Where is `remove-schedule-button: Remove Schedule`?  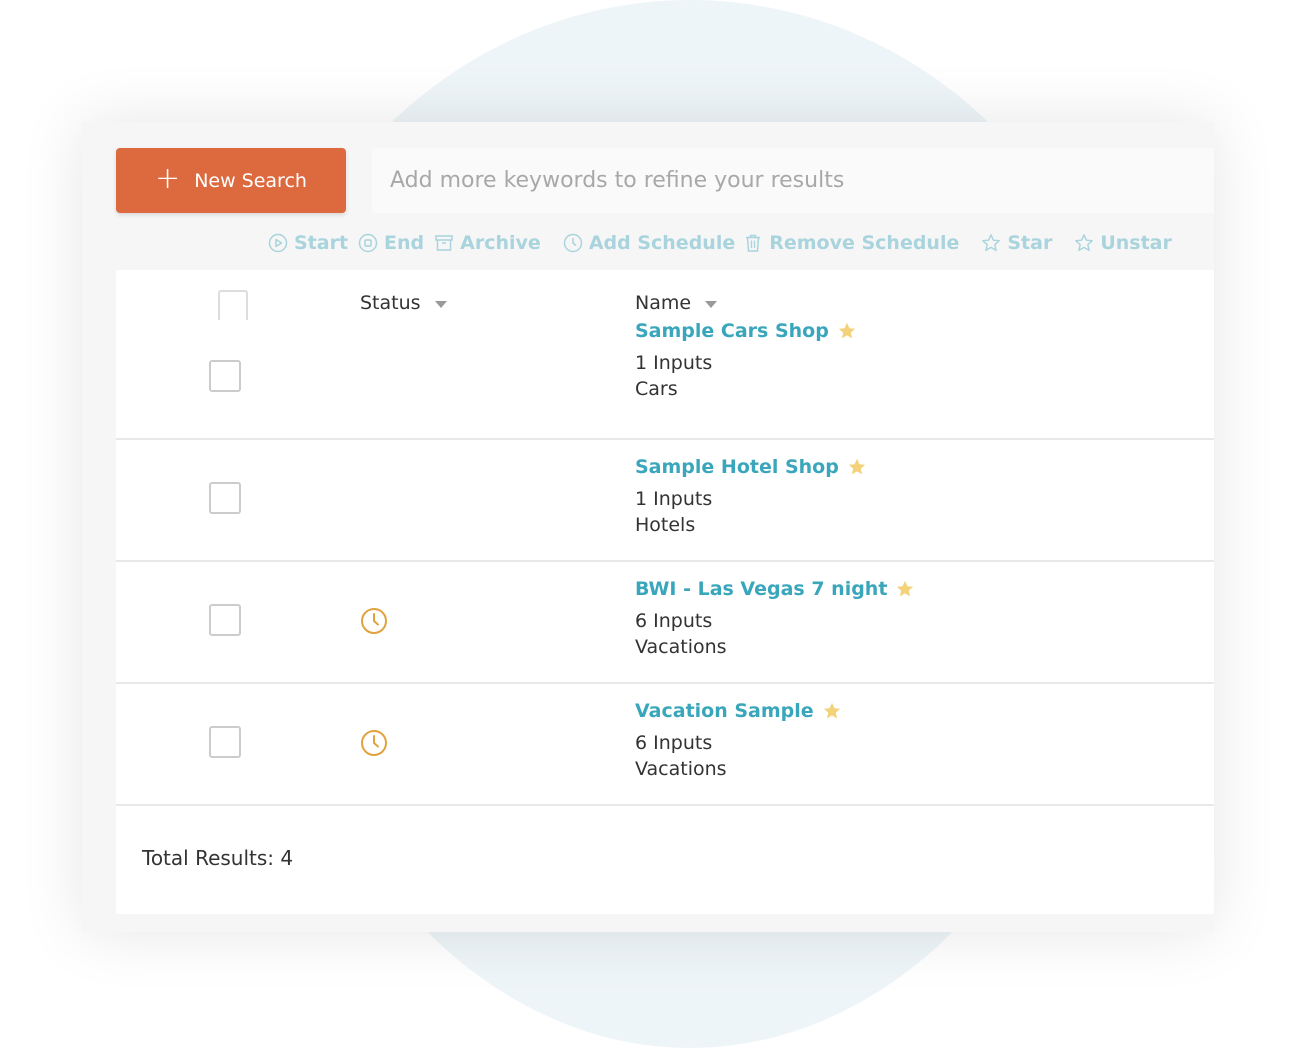 remove-schedule-button: Remove Schedule is located at coordinates (851, 243).